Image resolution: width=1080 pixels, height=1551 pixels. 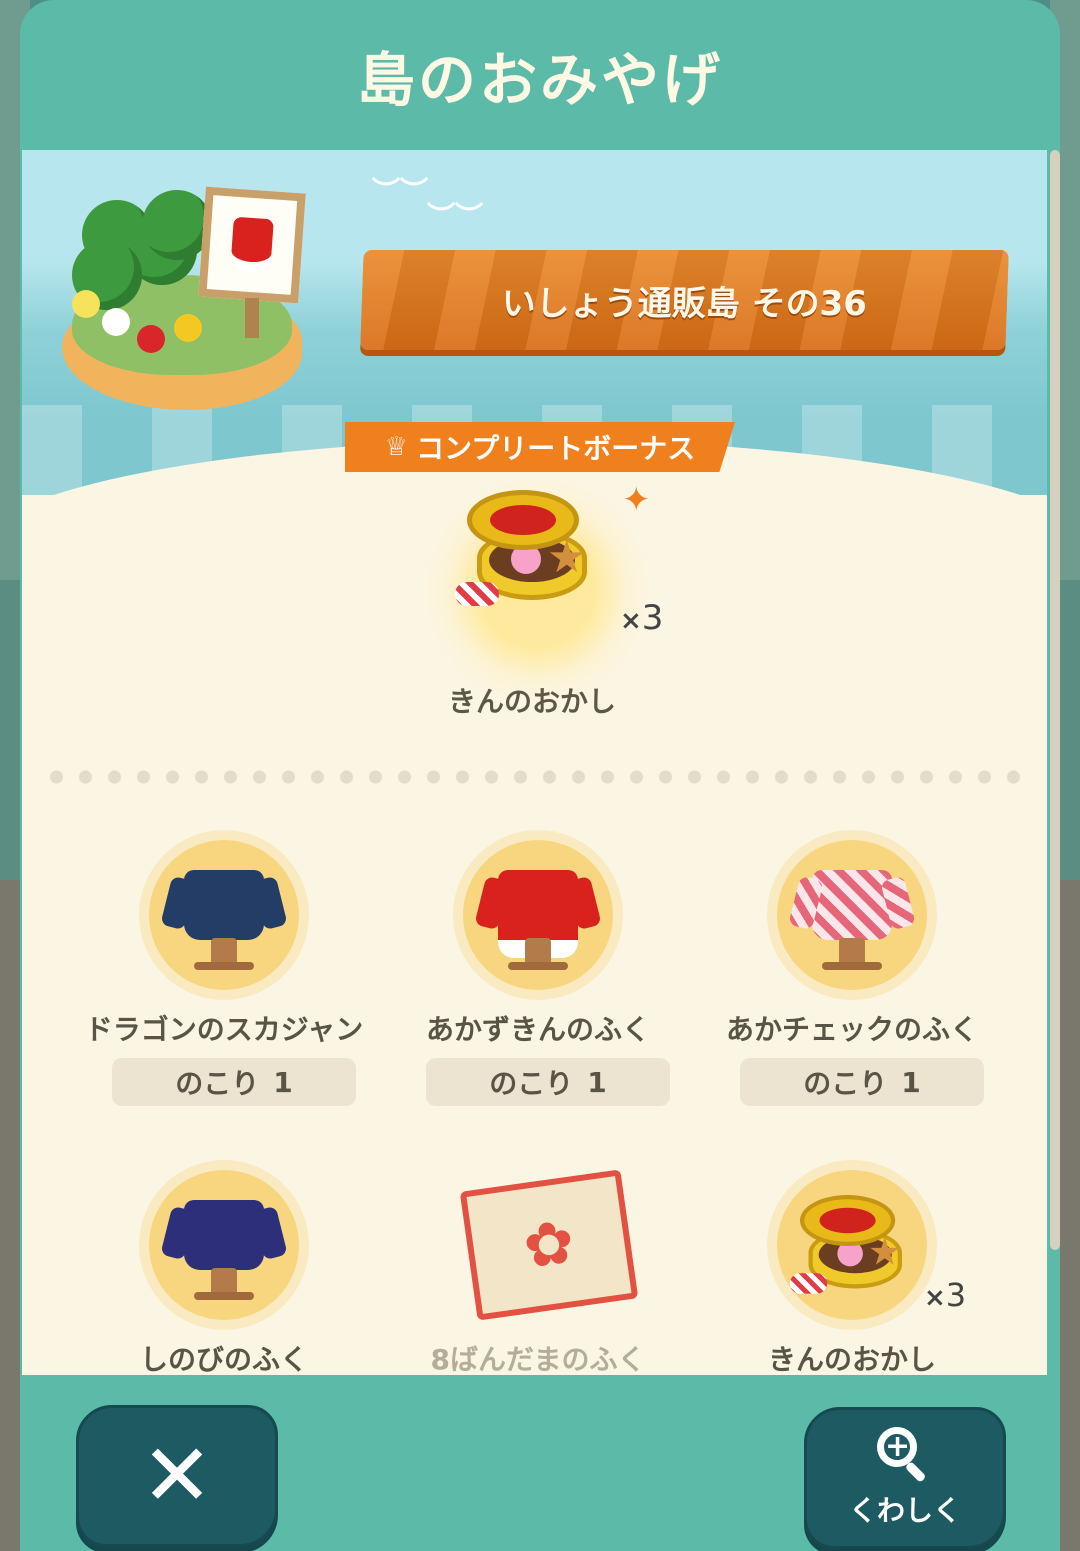 I want to click on scrollbar, so click(x=1055, y=700).